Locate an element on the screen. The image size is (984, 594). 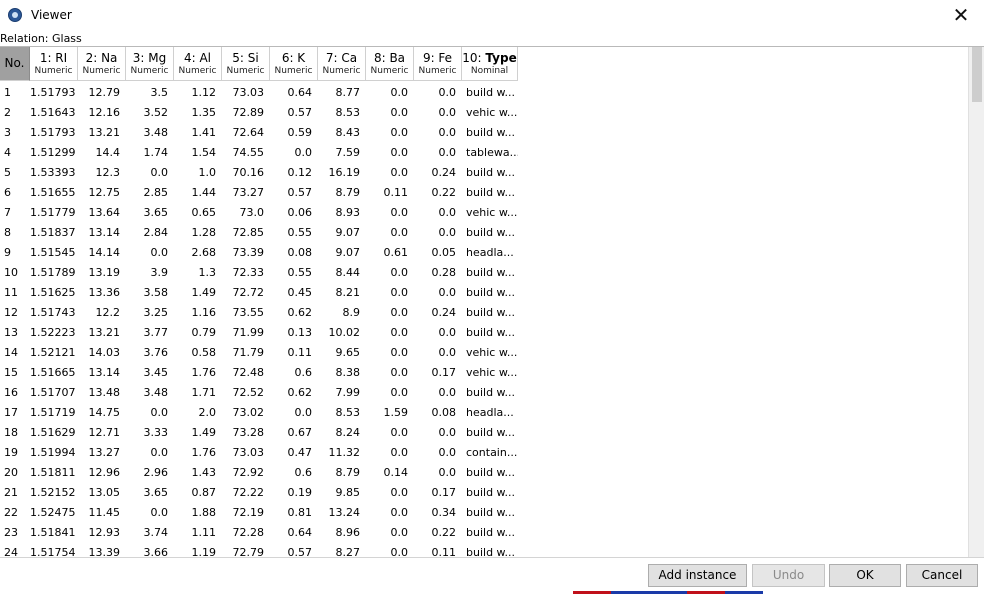
cell-si: 71.99 is located at coordinates (246, 333).